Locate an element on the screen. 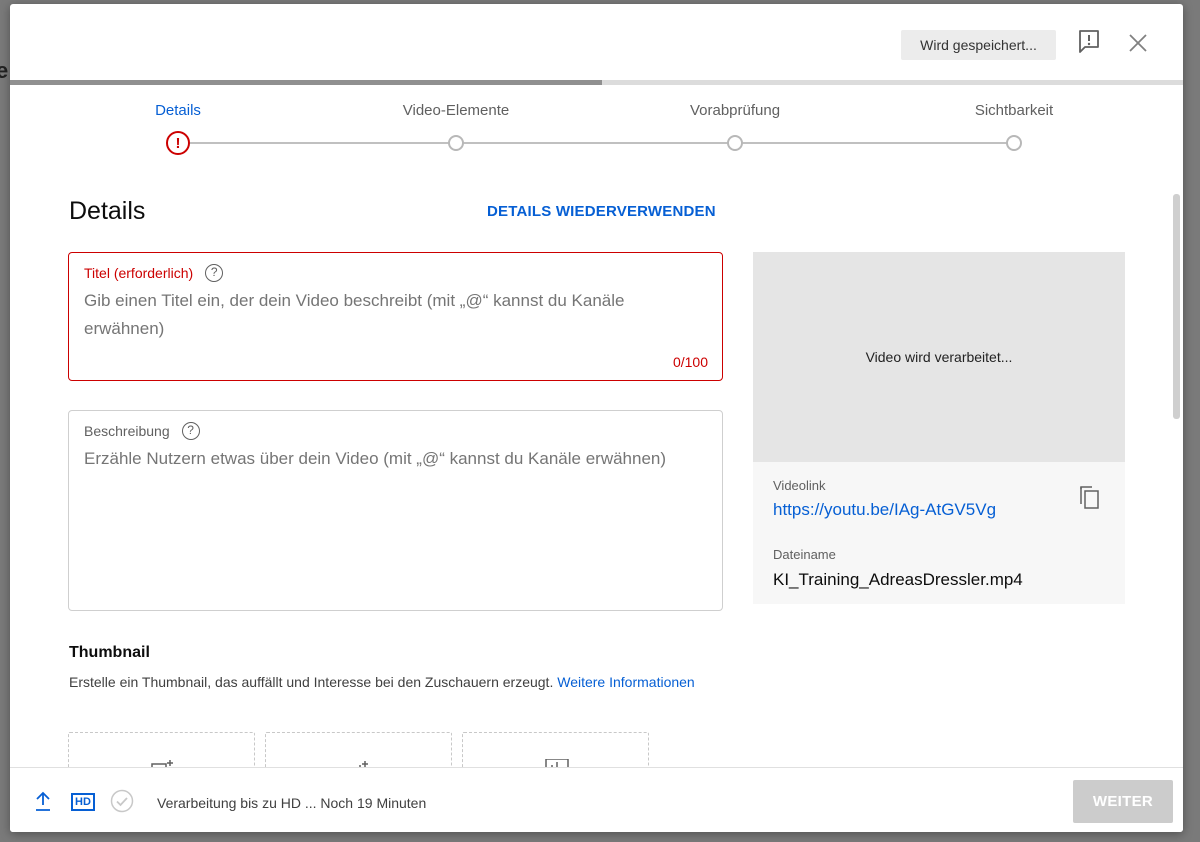  auto-thumbnail-option is located at coordinates (358, 749).